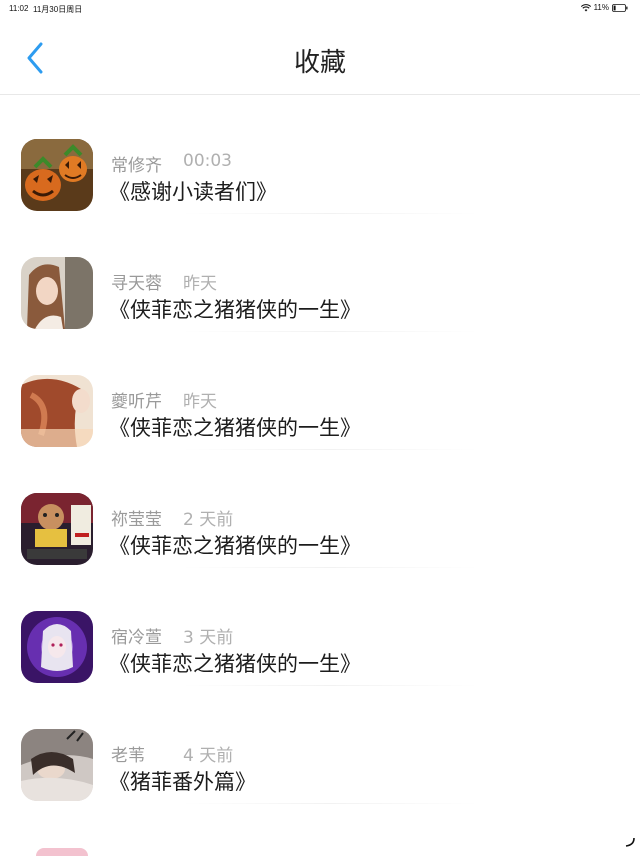 This screenshot has width=640, height=856. Describe the element at coordinates (601, 7) in the screenshot. I see `battery-percent: 11%` at that location.